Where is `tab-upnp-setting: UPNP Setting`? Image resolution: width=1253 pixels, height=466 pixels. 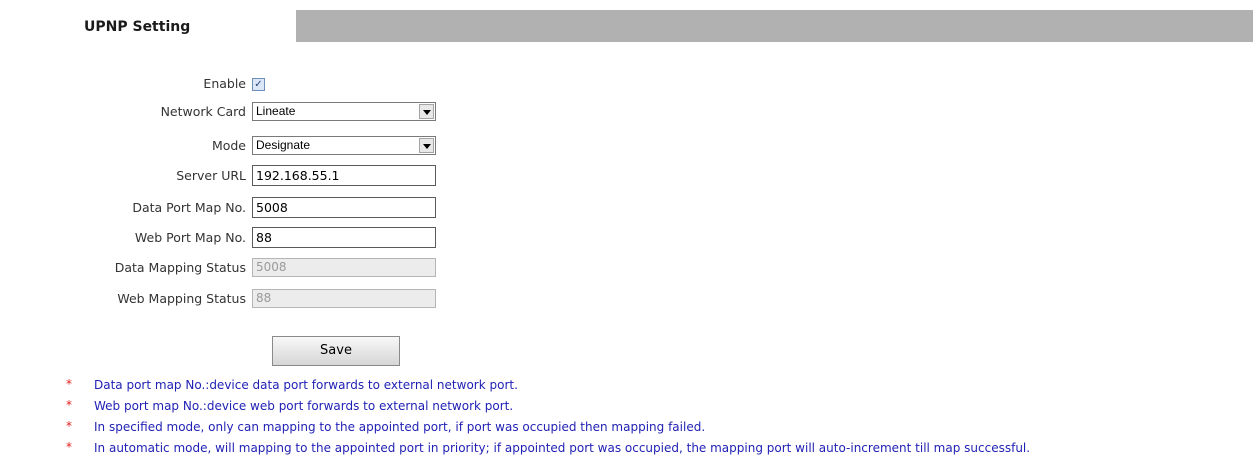 tab-upnp-setting: UPNP Setting is located at coordinates (148, 26).